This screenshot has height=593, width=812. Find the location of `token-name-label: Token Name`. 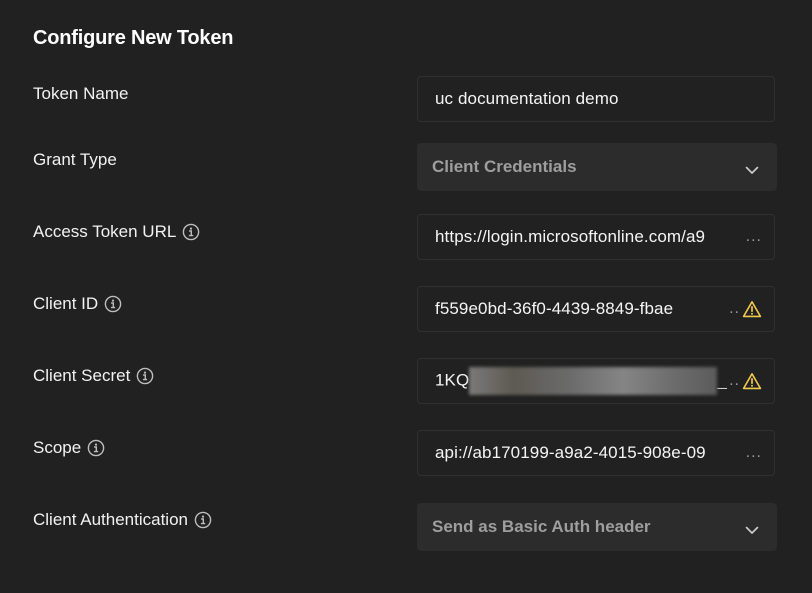

token-name-label: Token Name is located at coordinates (80, 94).